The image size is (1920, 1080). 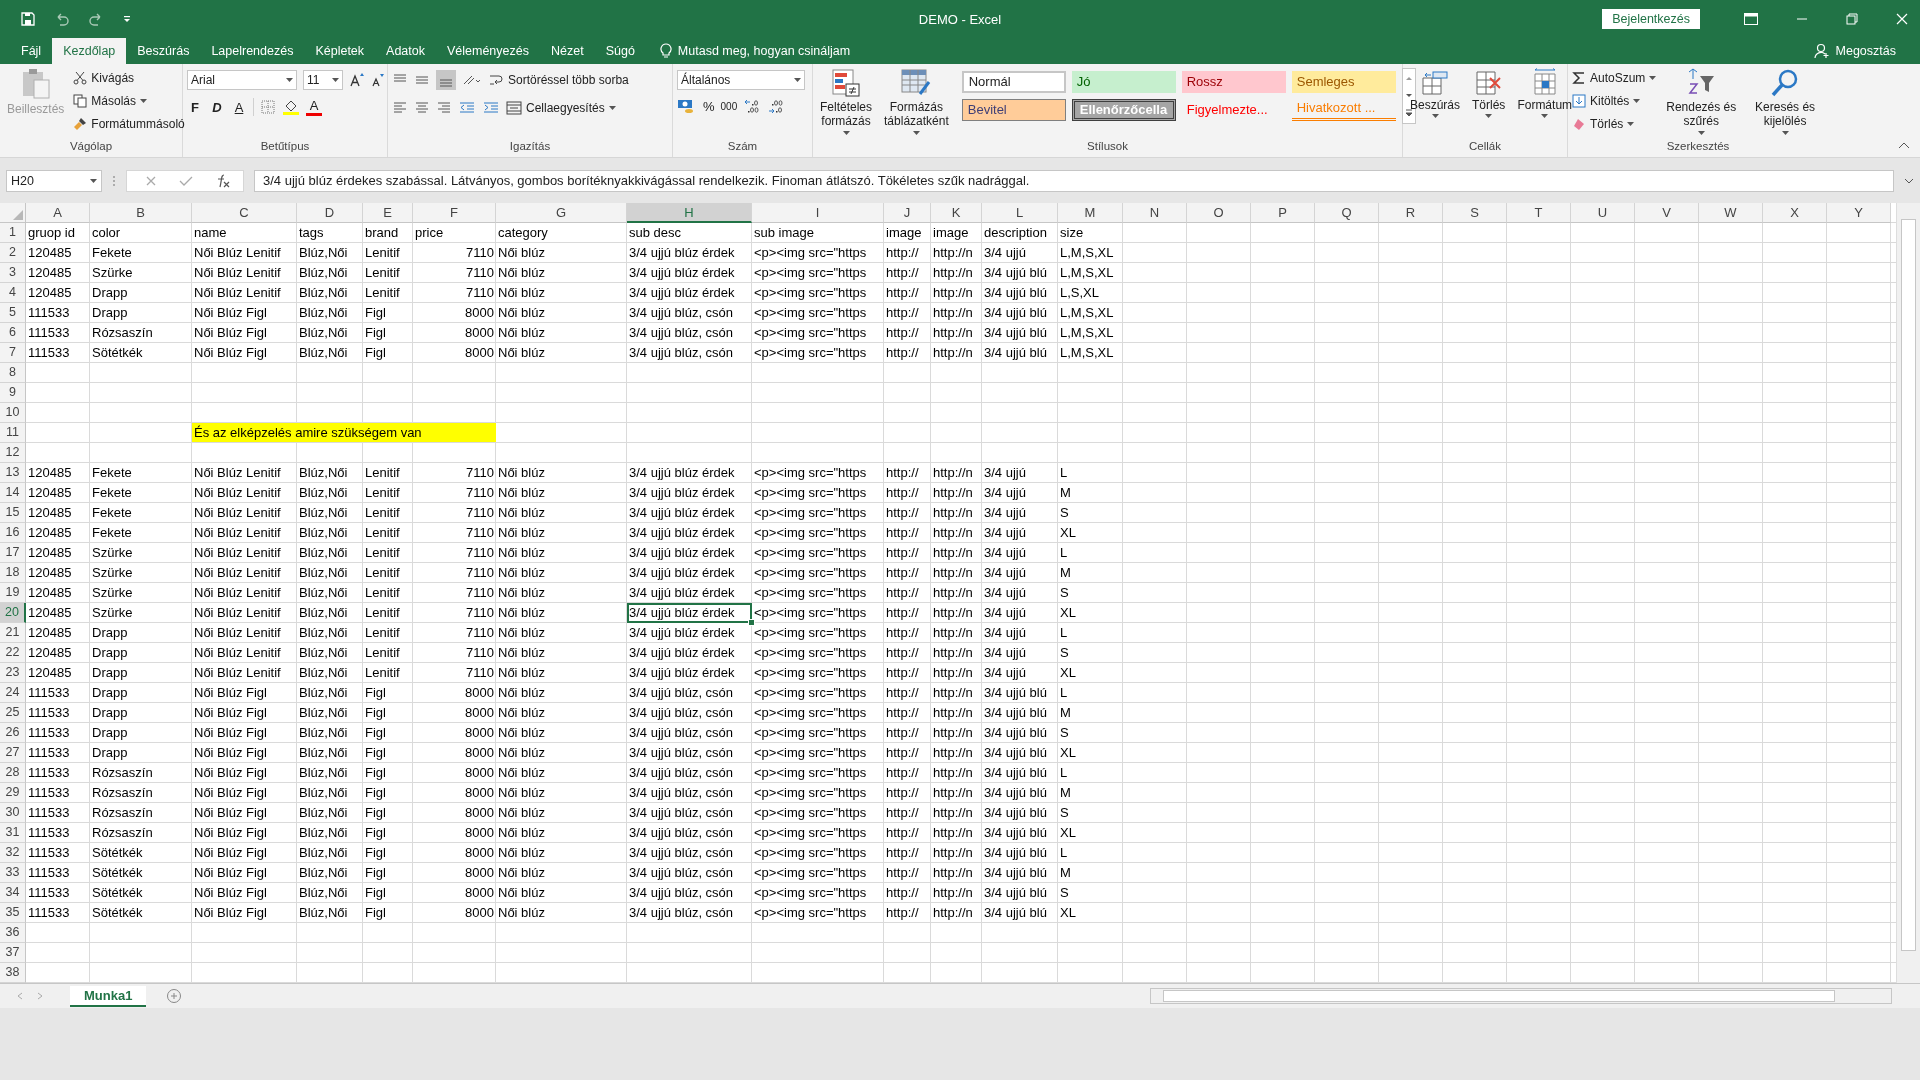 What do you see at coordinates (28, 19) in the screenshot?
I see `save-icon` at bounding box center [28, 19].